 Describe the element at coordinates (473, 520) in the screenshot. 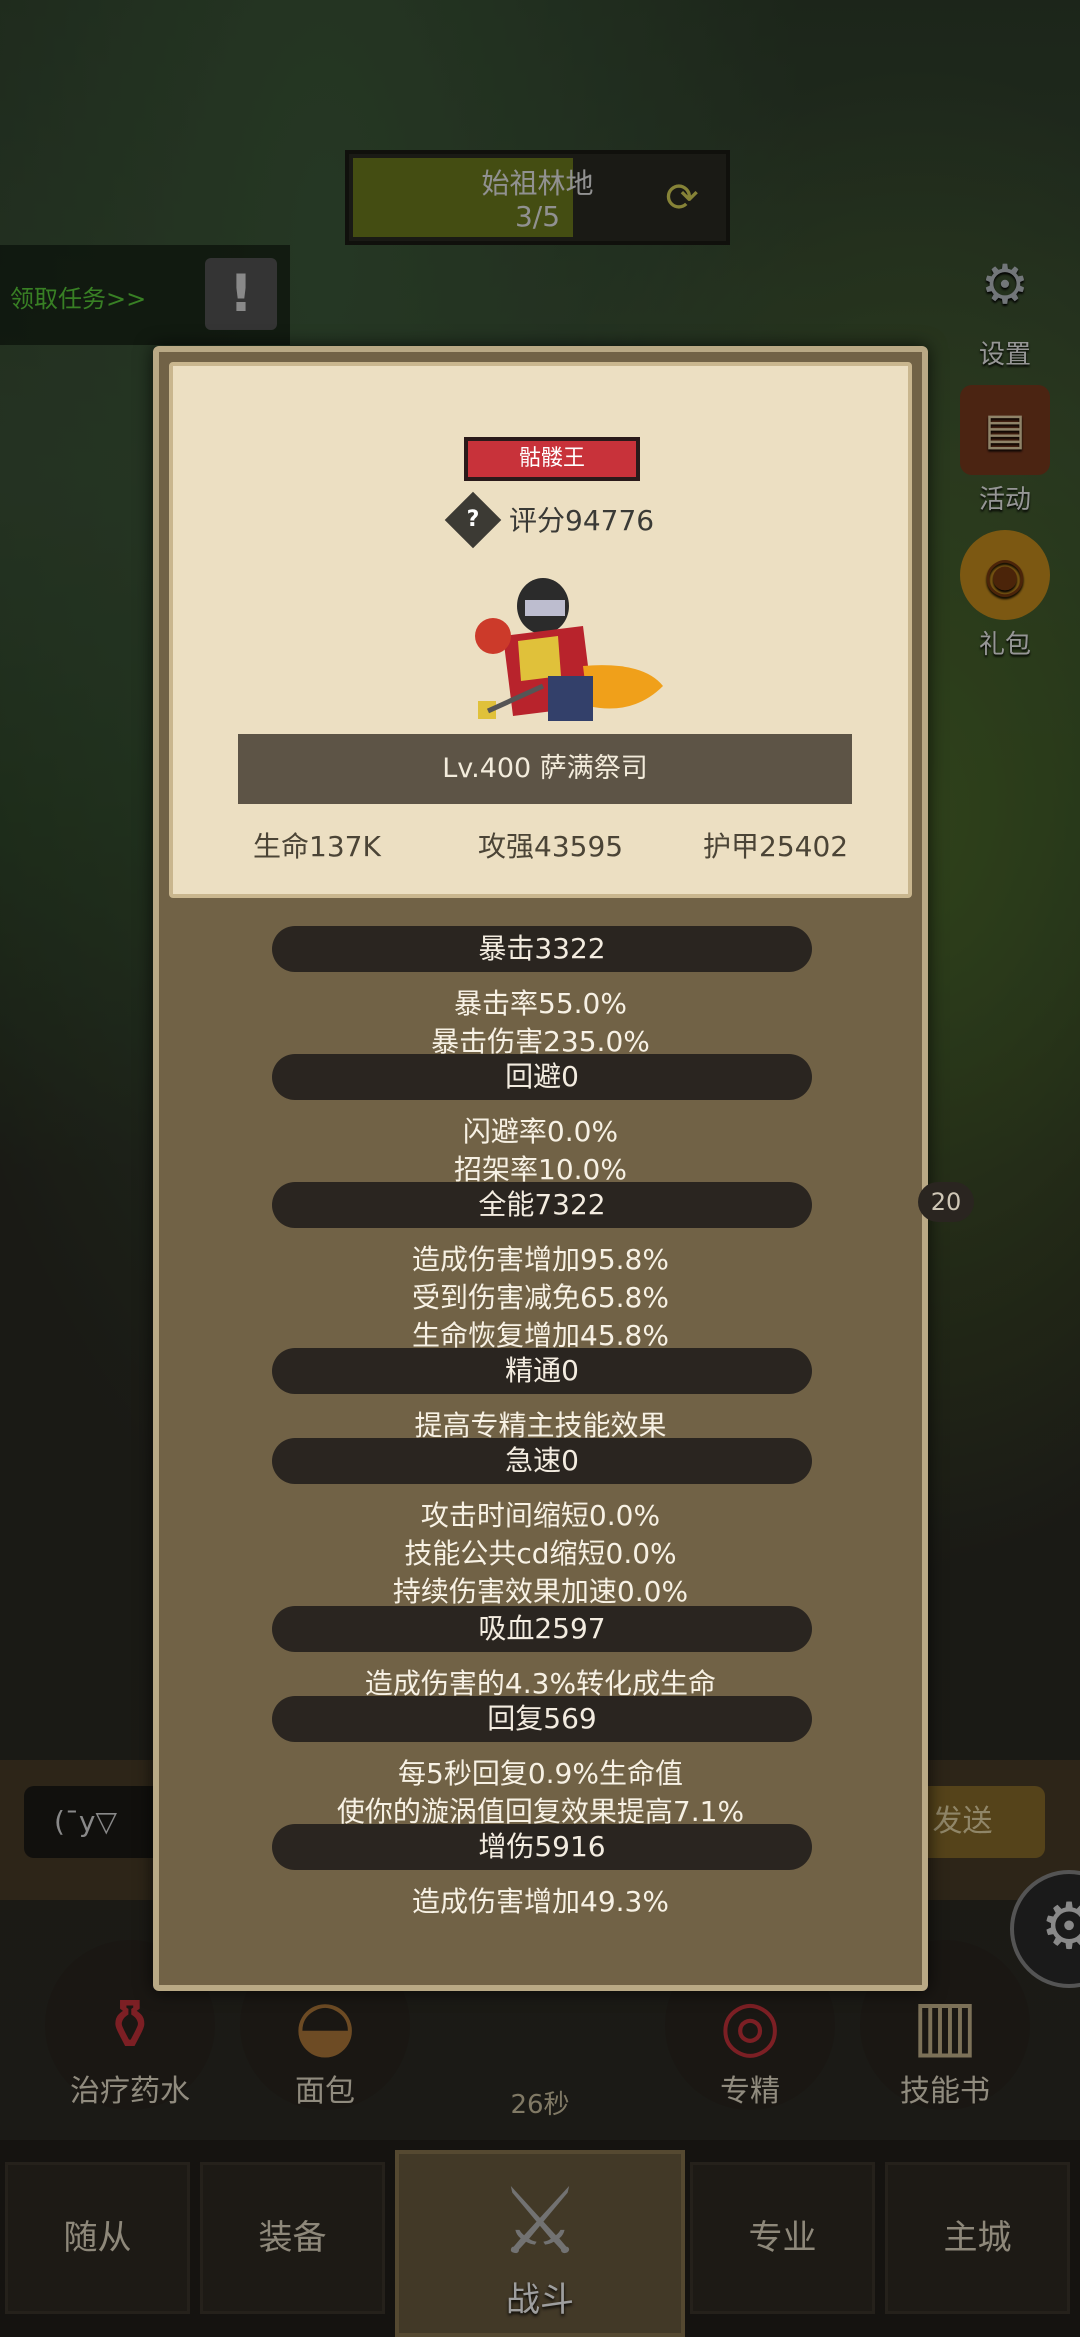

I see `help-icon: ?` at that location.